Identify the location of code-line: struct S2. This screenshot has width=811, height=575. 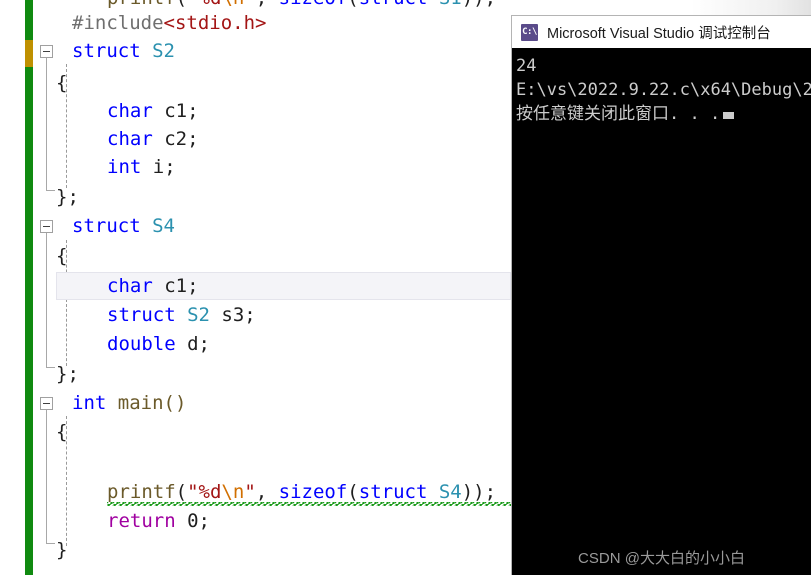
(123, 51).